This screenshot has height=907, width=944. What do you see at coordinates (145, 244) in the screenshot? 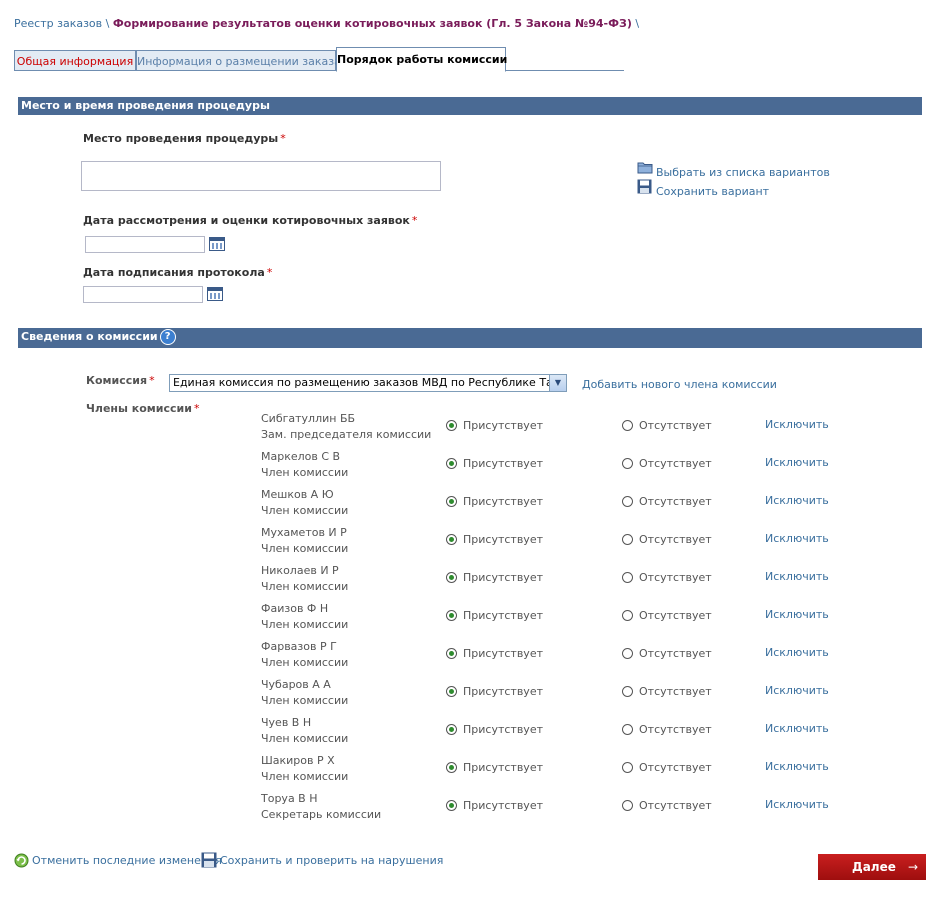
I see `review-date-input` at bounding box center [145, 244].